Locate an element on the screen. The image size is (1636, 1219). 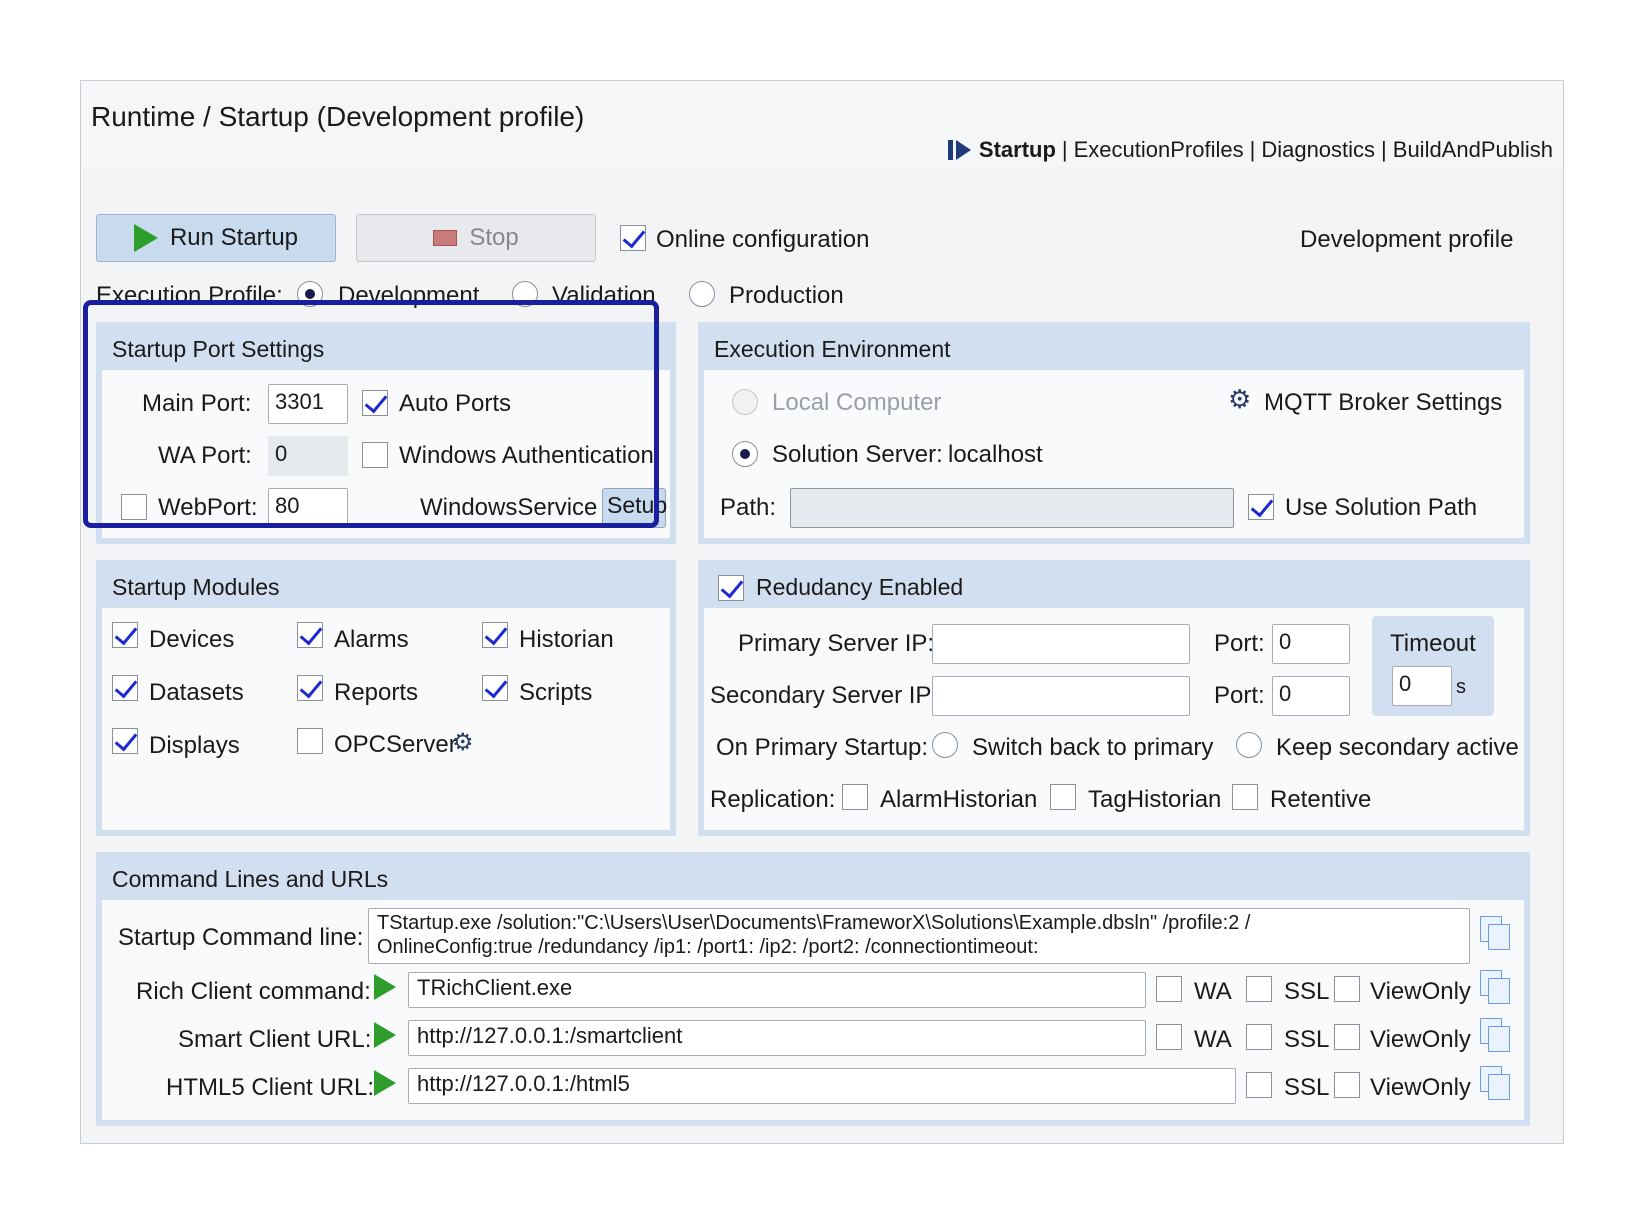
module-opcserver-label: OPCServer is located at coordinates (395, 744).